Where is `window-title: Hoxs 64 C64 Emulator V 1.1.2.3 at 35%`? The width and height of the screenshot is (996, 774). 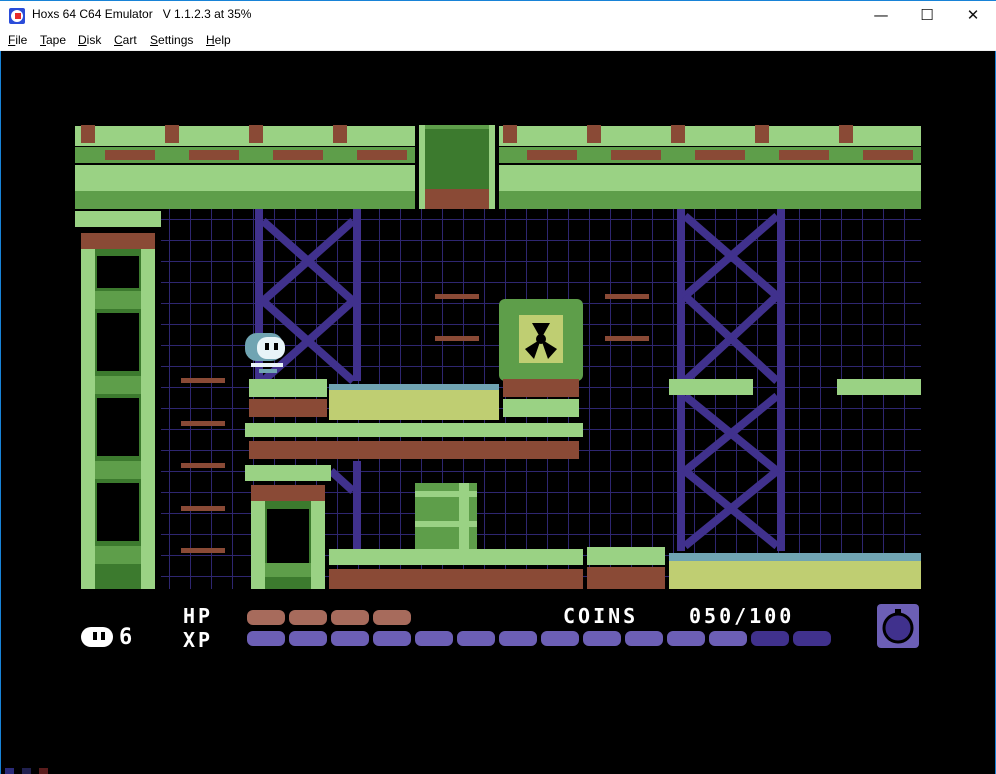 window-title: Hoxs 64 C64 Emulator V 1.1.2.3 at 35% is located at coordinates (142, 14).